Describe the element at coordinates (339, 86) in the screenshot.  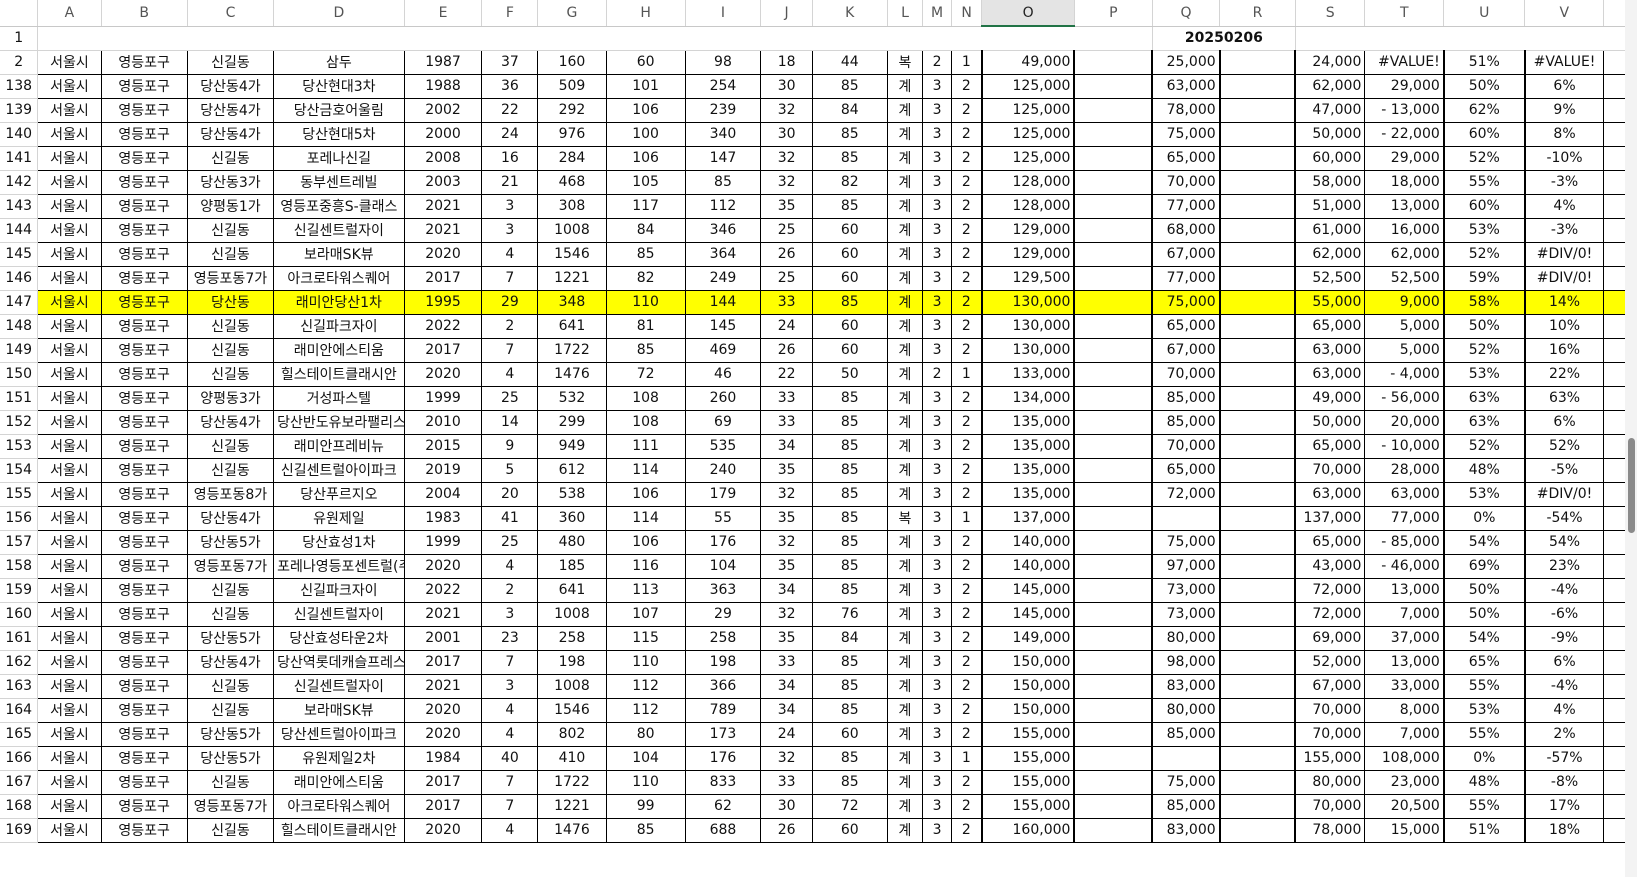
I see `cell-d: 당산현대3차` at that location.